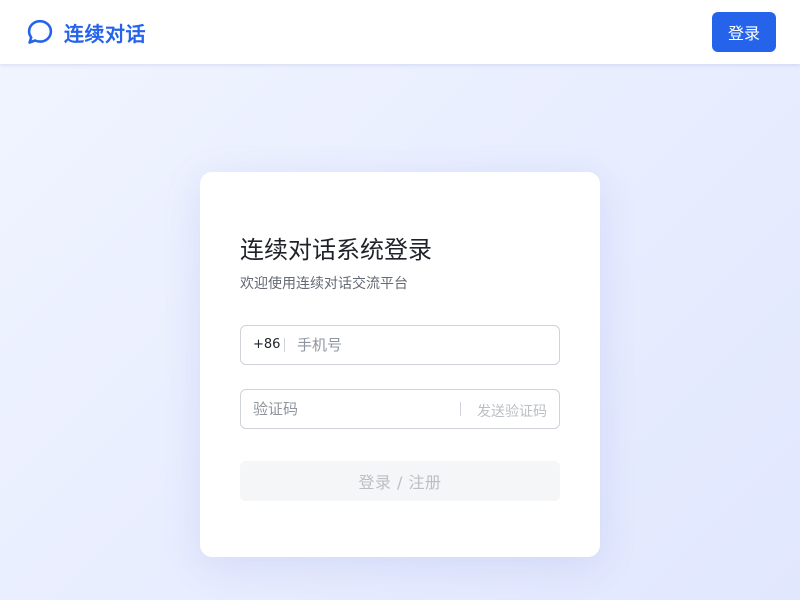  What do you see at coordinates (40, 32) in the screenshot?
I see `chat-bubble-icon` at bounding box center [40, 32].